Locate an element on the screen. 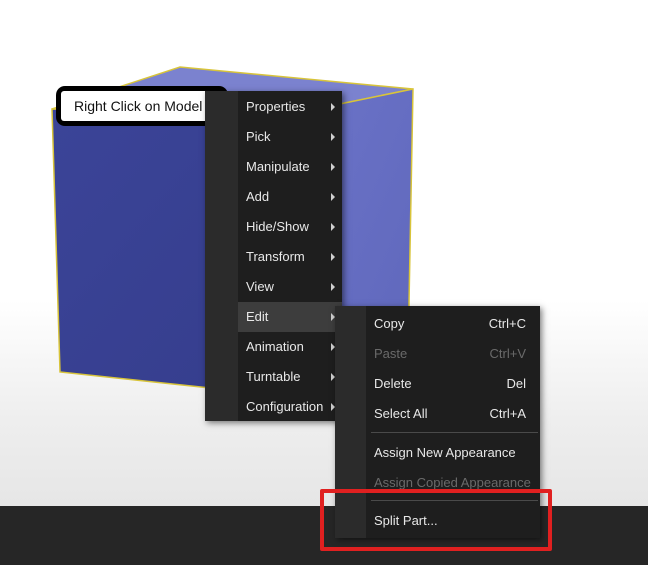  menu-item-assign-new-appearance: Assign New Appearance is located at coordinates (437, 453).